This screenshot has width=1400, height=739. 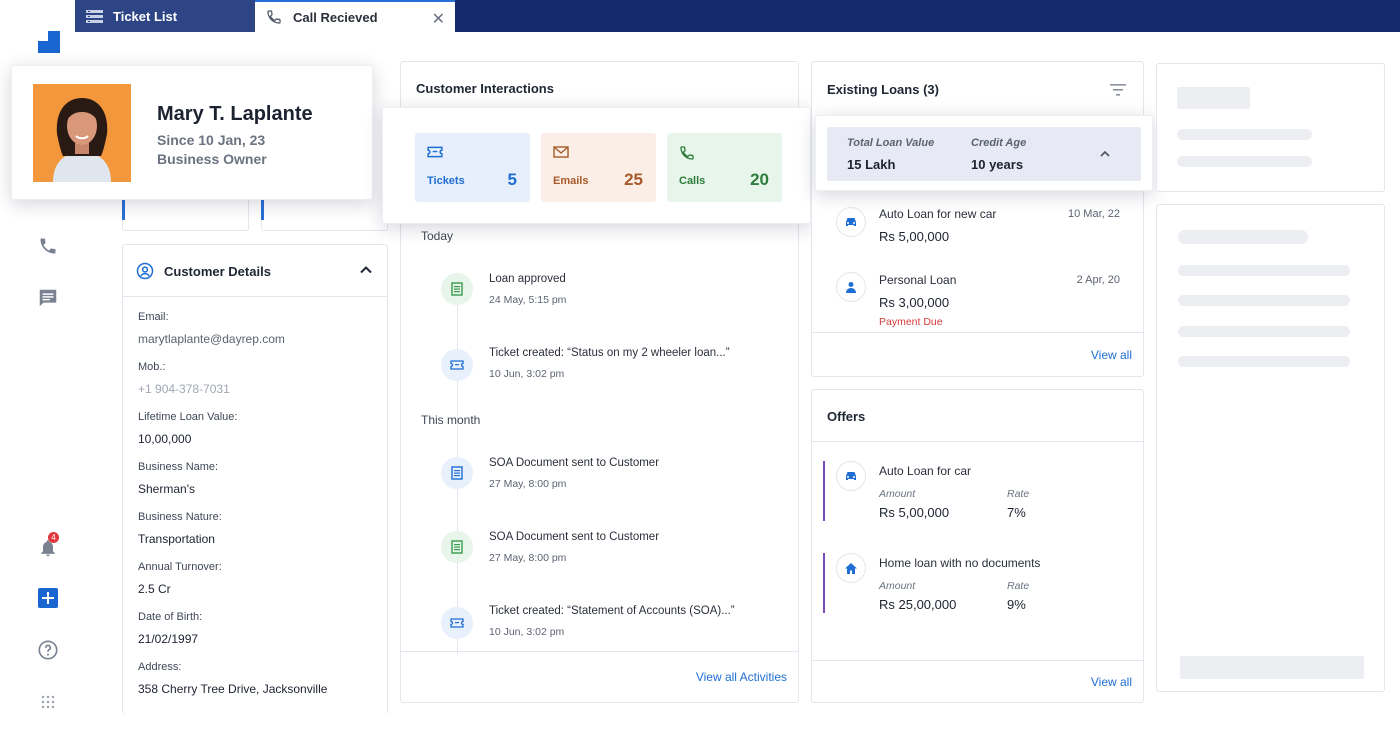 What do you see at coordinates (633, 179) in the screenshot?
I see `stat-value: 25` at bounding box center [633, 179].